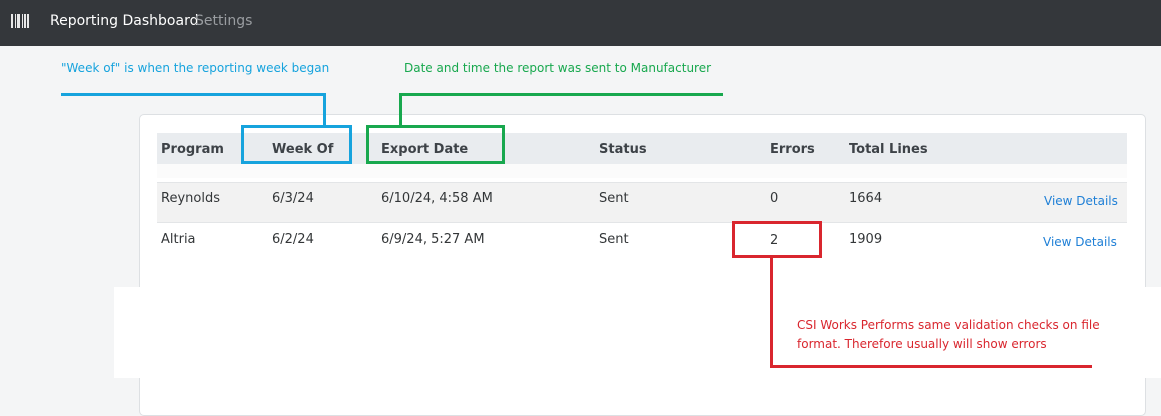 The height and width of the screenshot is (416, 1161). What do you see at coordinates (774, 198) in the screenshot?
I see `row-errors: 0` at bounding box center [774, 198].